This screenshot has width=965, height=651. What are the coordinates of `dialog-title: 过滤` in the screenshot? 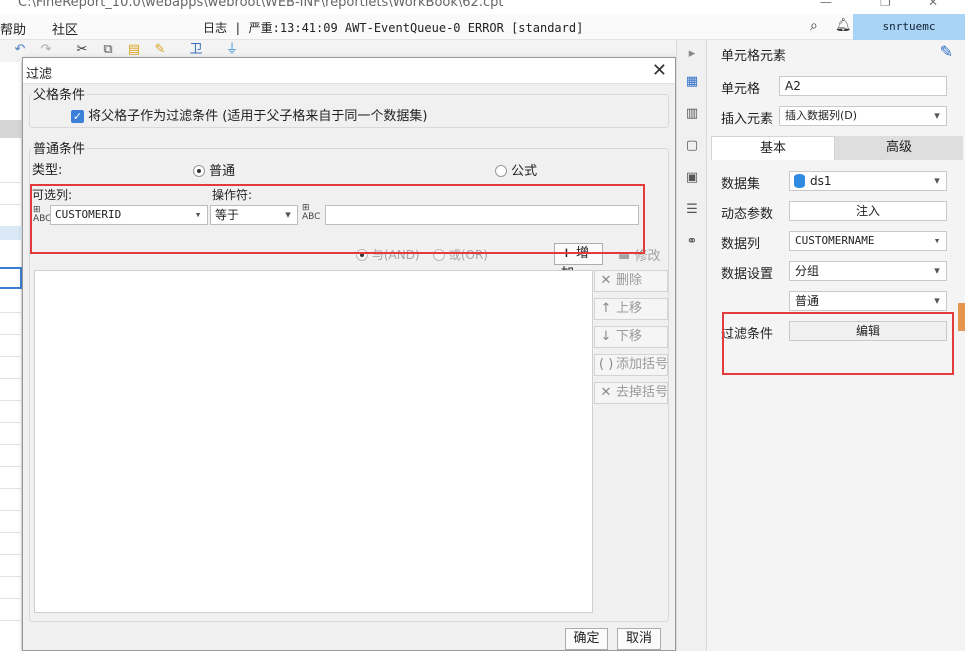 It's located at (39, 74).